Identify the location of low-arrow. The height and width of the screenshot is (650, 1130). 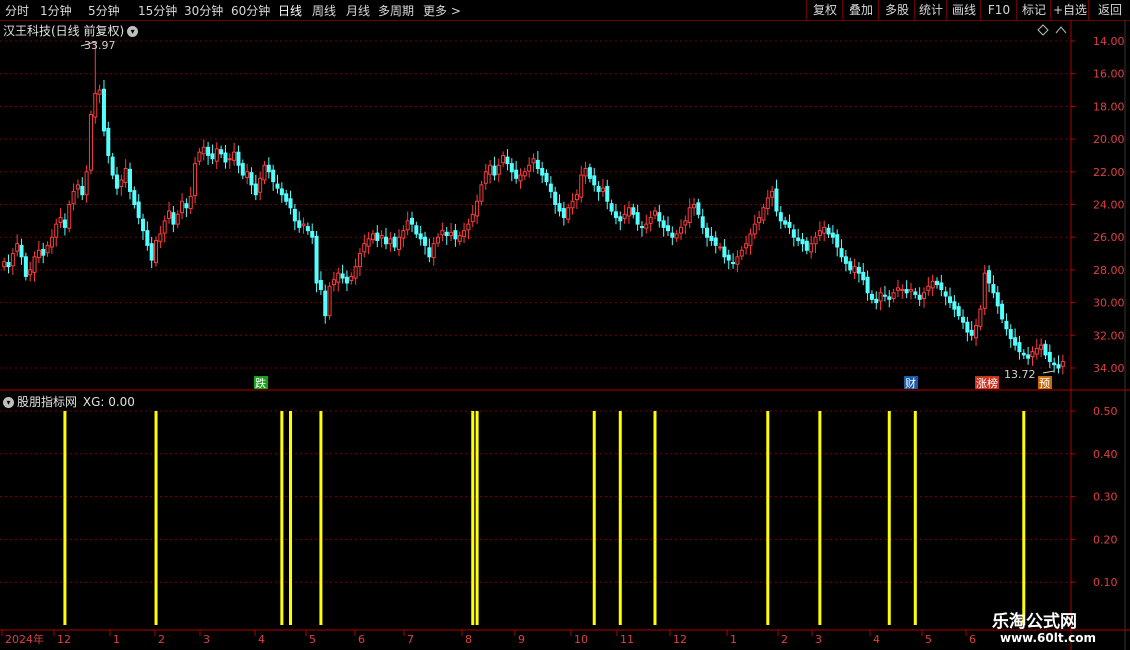
(1048, 372).